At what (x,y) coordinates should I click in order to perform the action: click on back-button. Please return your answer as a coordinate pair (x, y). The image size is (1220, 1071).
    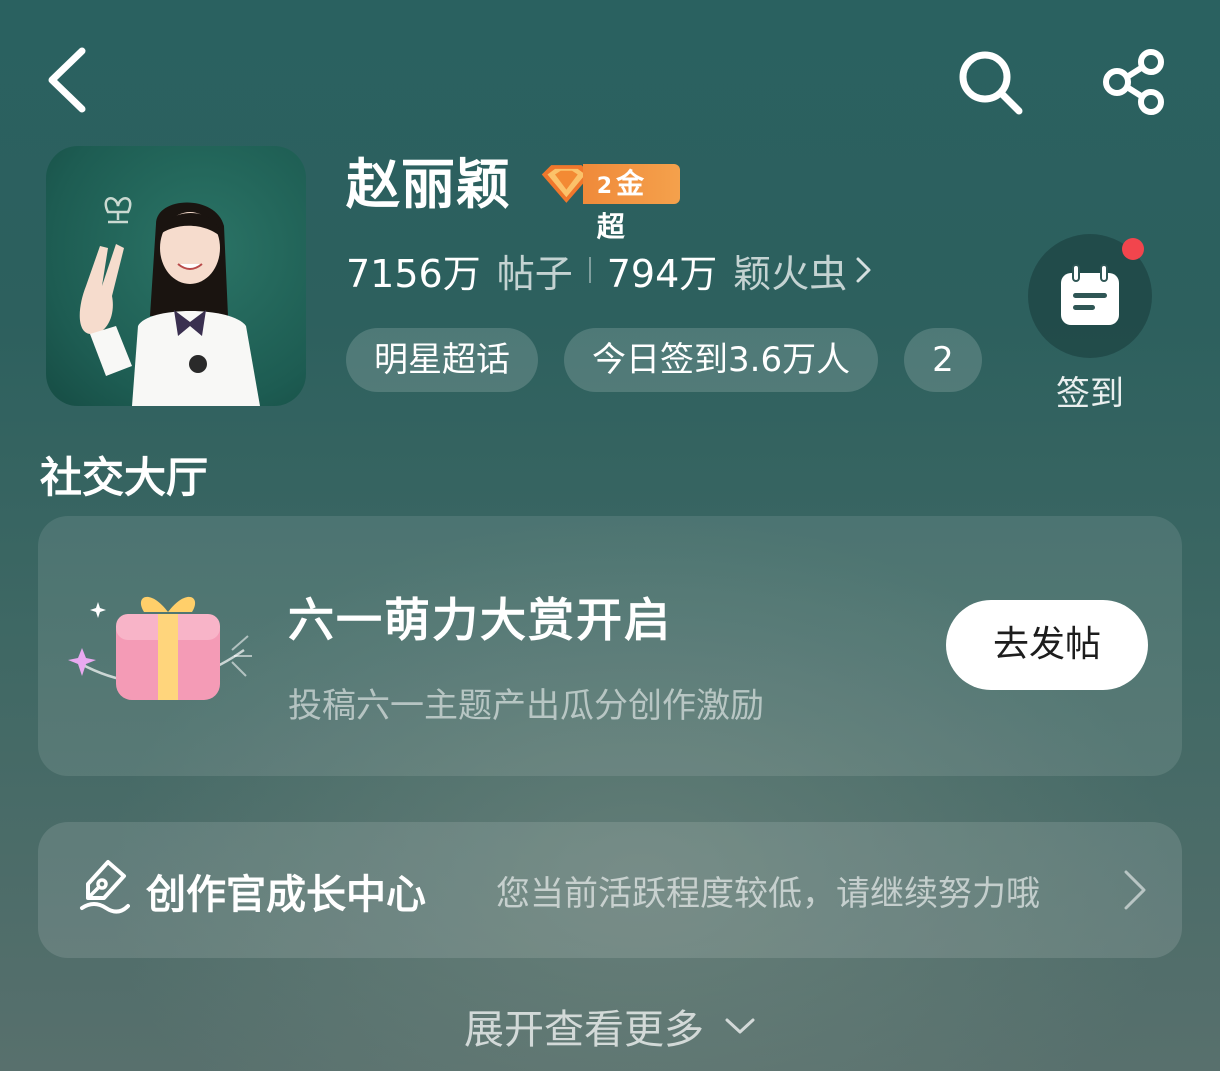
    Looking at the image, I should click on (66, 80).